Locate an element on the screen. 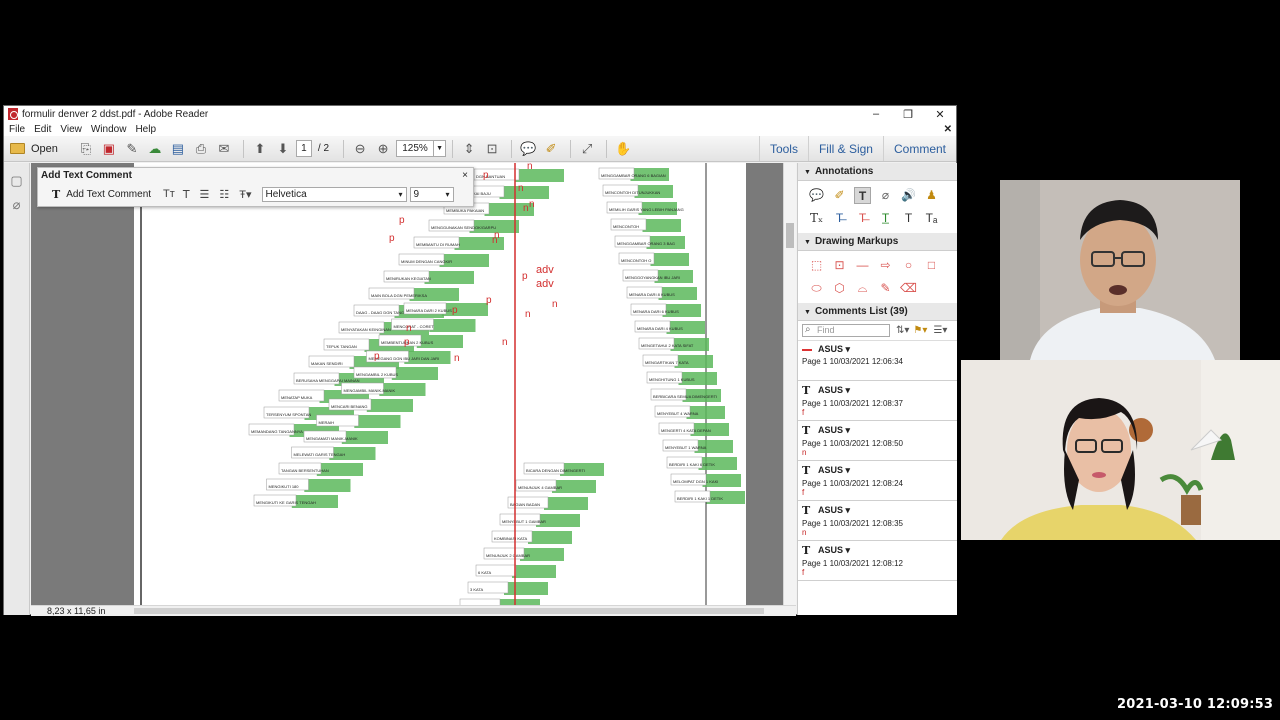  strikethrough-icon: T̶ is located at coordinates (862, 218).